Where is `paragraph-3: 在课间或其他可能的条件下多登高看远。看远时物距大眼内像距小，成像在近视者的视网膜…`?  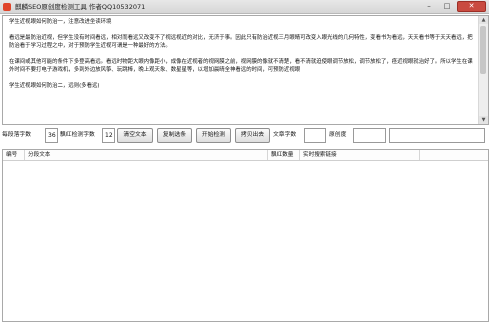 paragraph-3: 在课间或其他可能的条件下多登高看远。看远时物距大眼内像距小，成像在近视者的视网膜… is located at coordinates (241, 66).